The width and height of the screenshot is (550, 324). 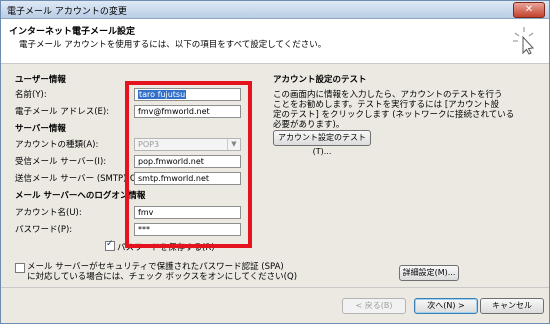 What do you see at coordinates (309, 125) in the screenshot?
I see `test-desc-line4: 必要があります)。` at bounding box center [309, 125].